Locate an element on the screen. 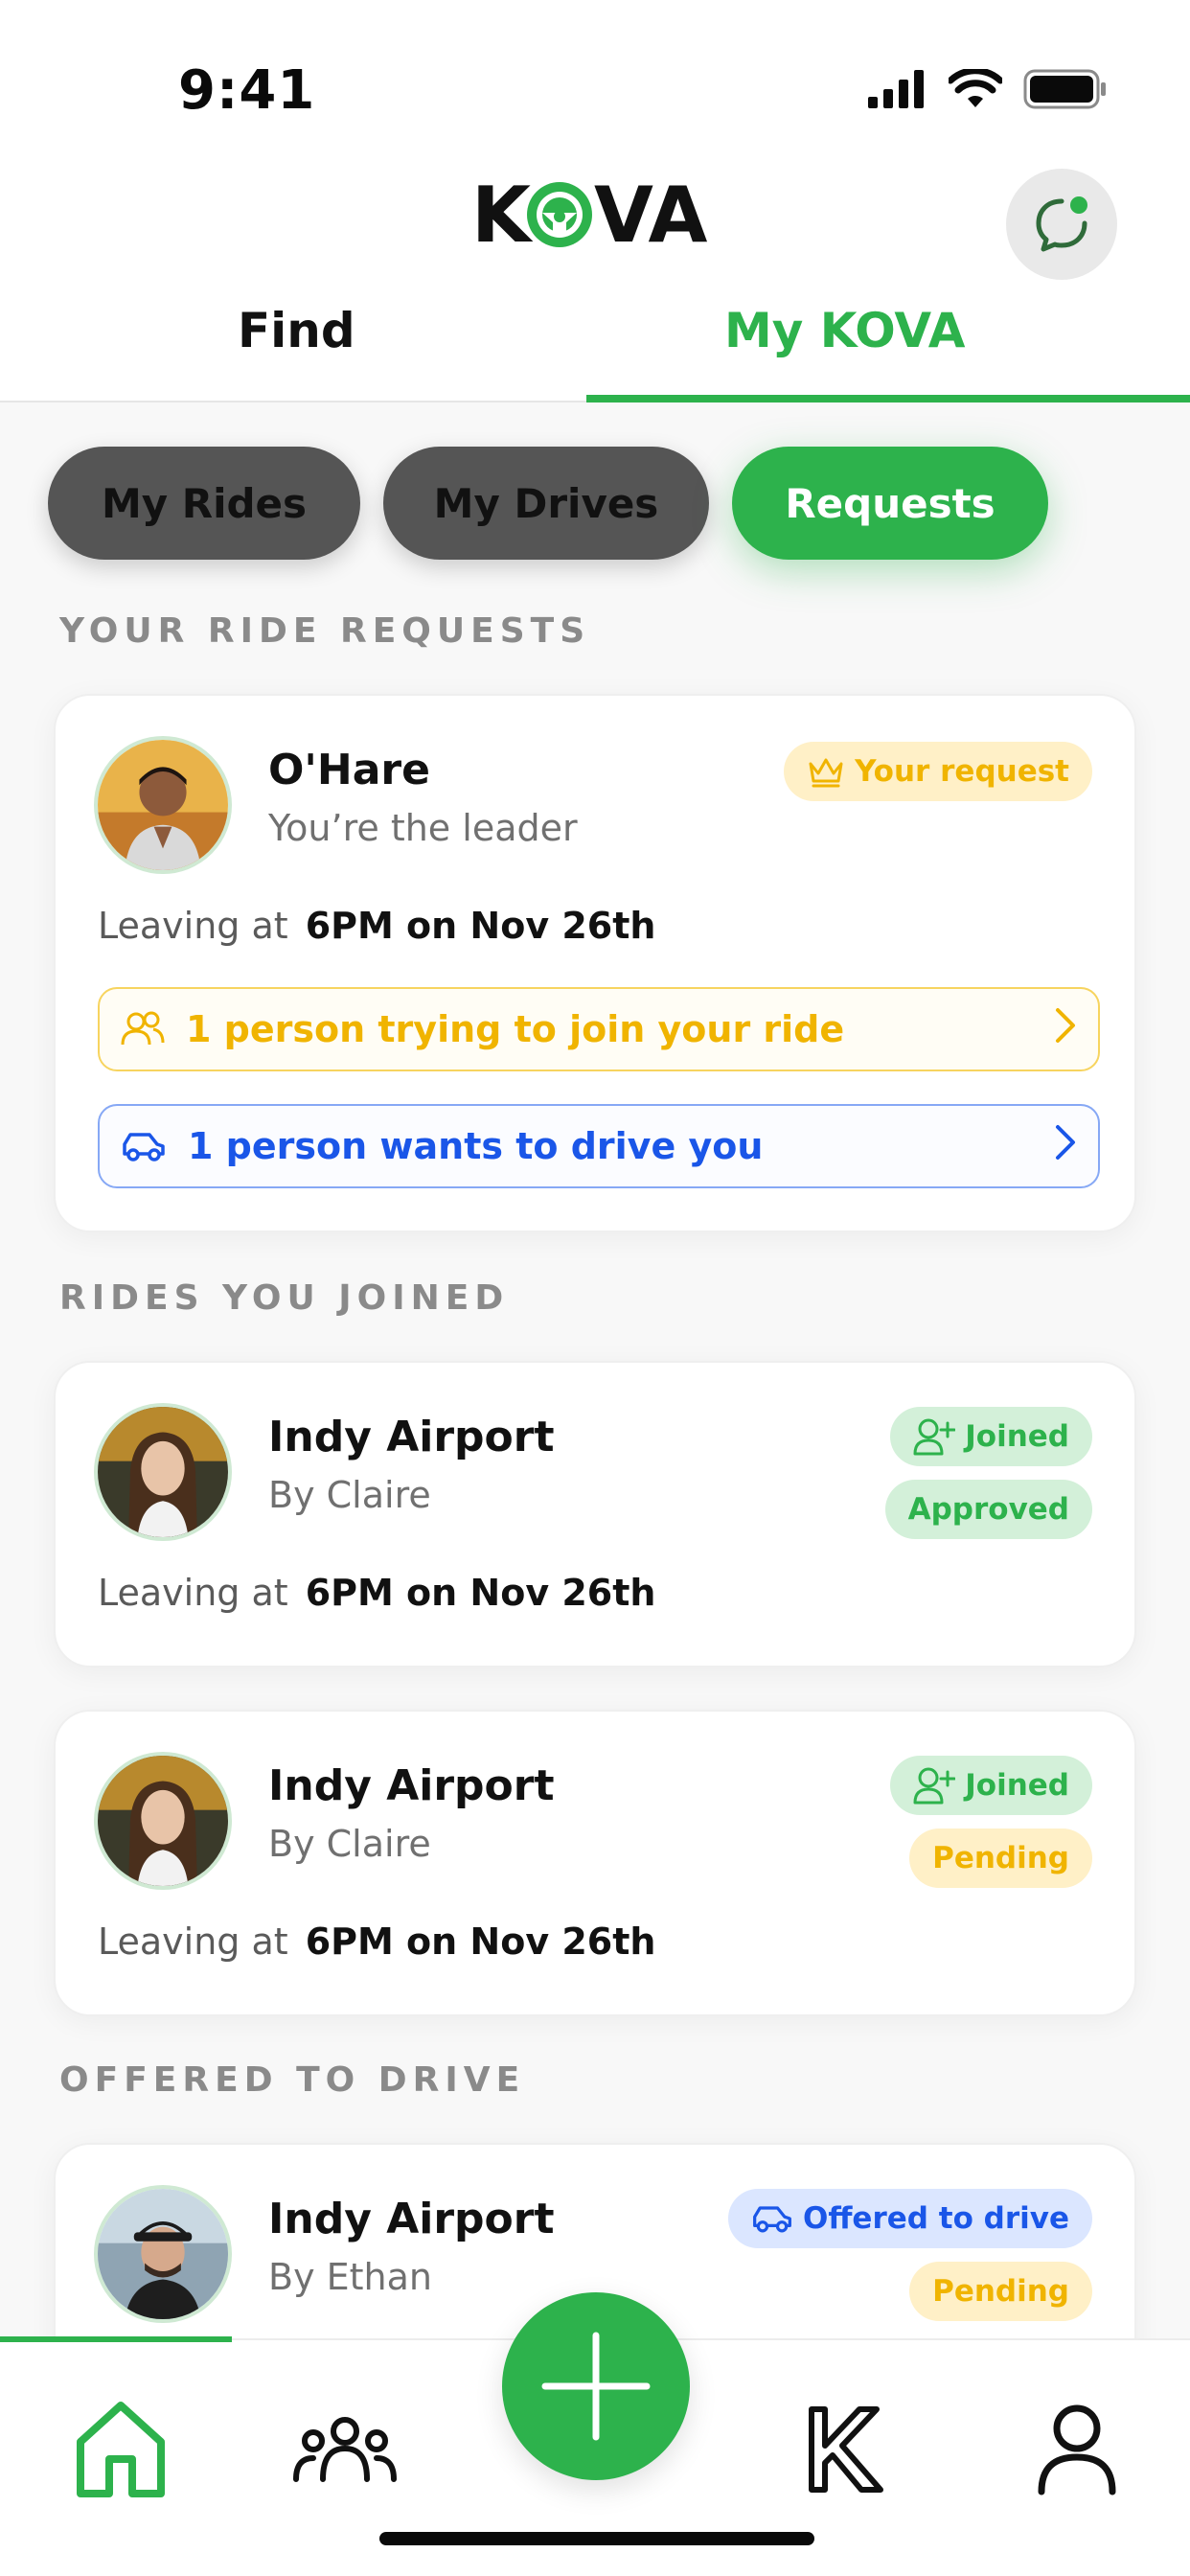 This screenshot has width=1190, height=2576. svg-text: VA is located at coordinates (651, 213).